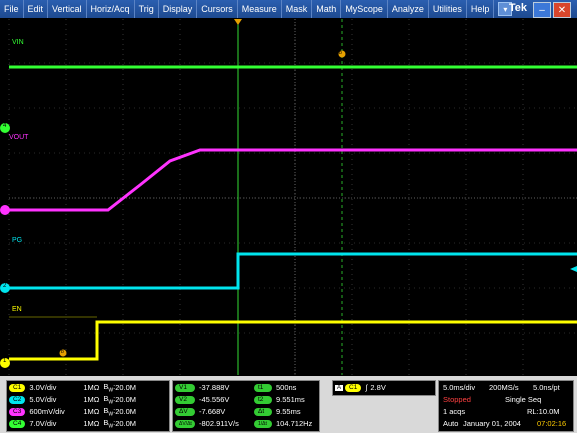 Image resolution: width=577 pixels, height=433 pixels. What do you see at coordinates (147, 9) in the screenshot?
I see `menu-trig: Trig` at bounding box center [147, 9].